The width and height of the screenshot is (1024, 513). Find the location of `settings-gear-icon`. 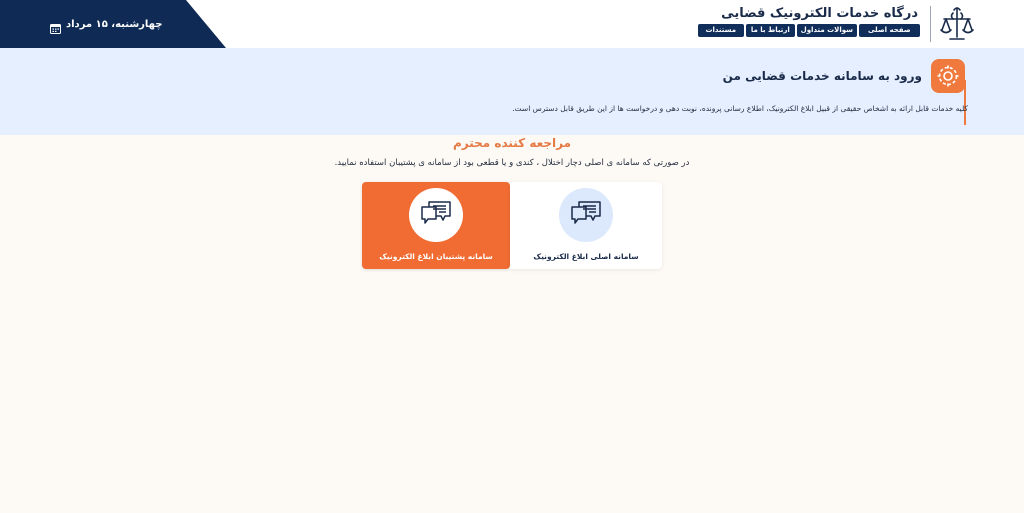

settings-gear-icon is located at coordinates (948, 76).